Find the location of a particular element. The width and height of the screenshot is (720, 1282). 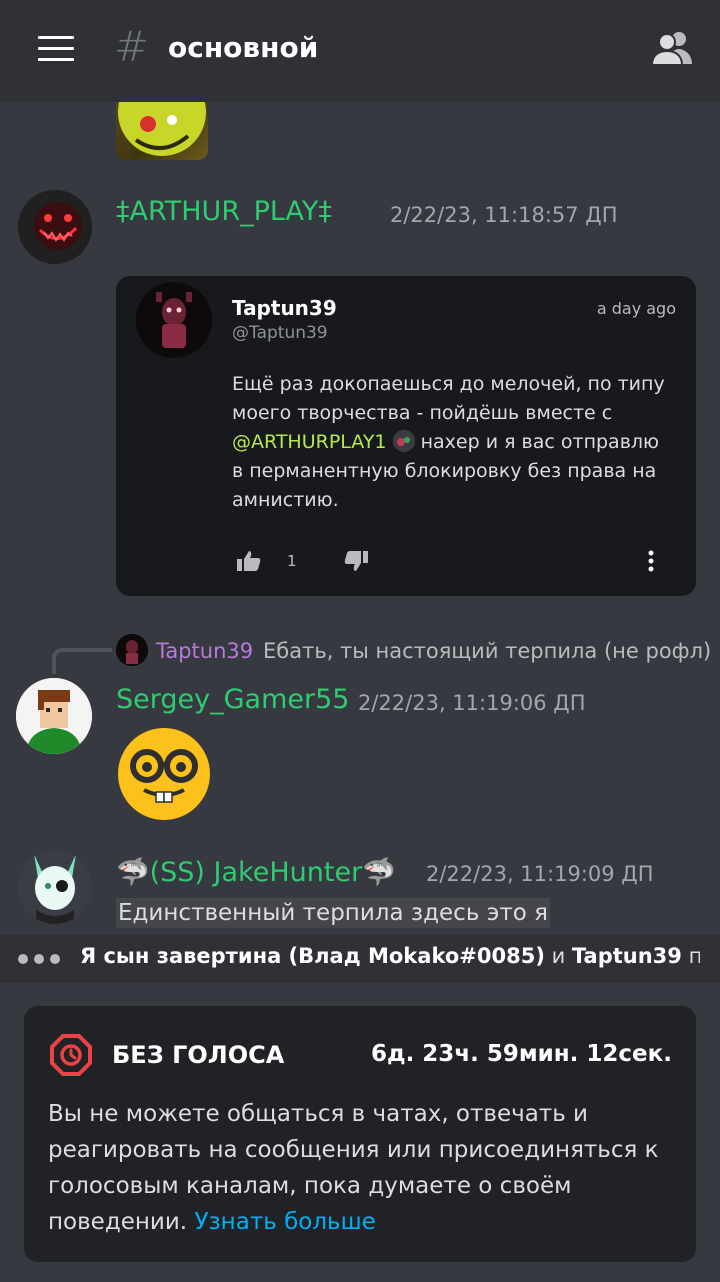

sticker-image is located at coordinates (162, 131).